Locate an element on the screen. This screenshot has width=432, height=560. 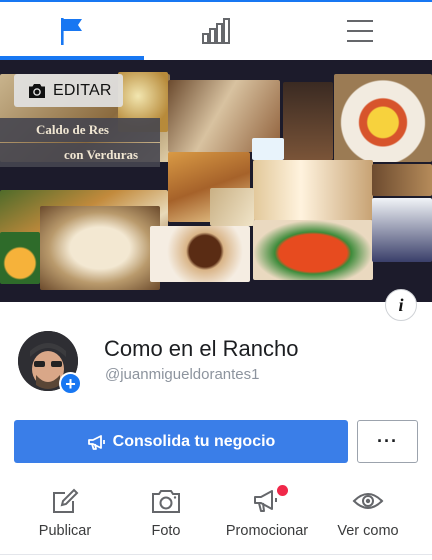
cover-caption-1: Caldo de Res is located at coordinates (80, 130).